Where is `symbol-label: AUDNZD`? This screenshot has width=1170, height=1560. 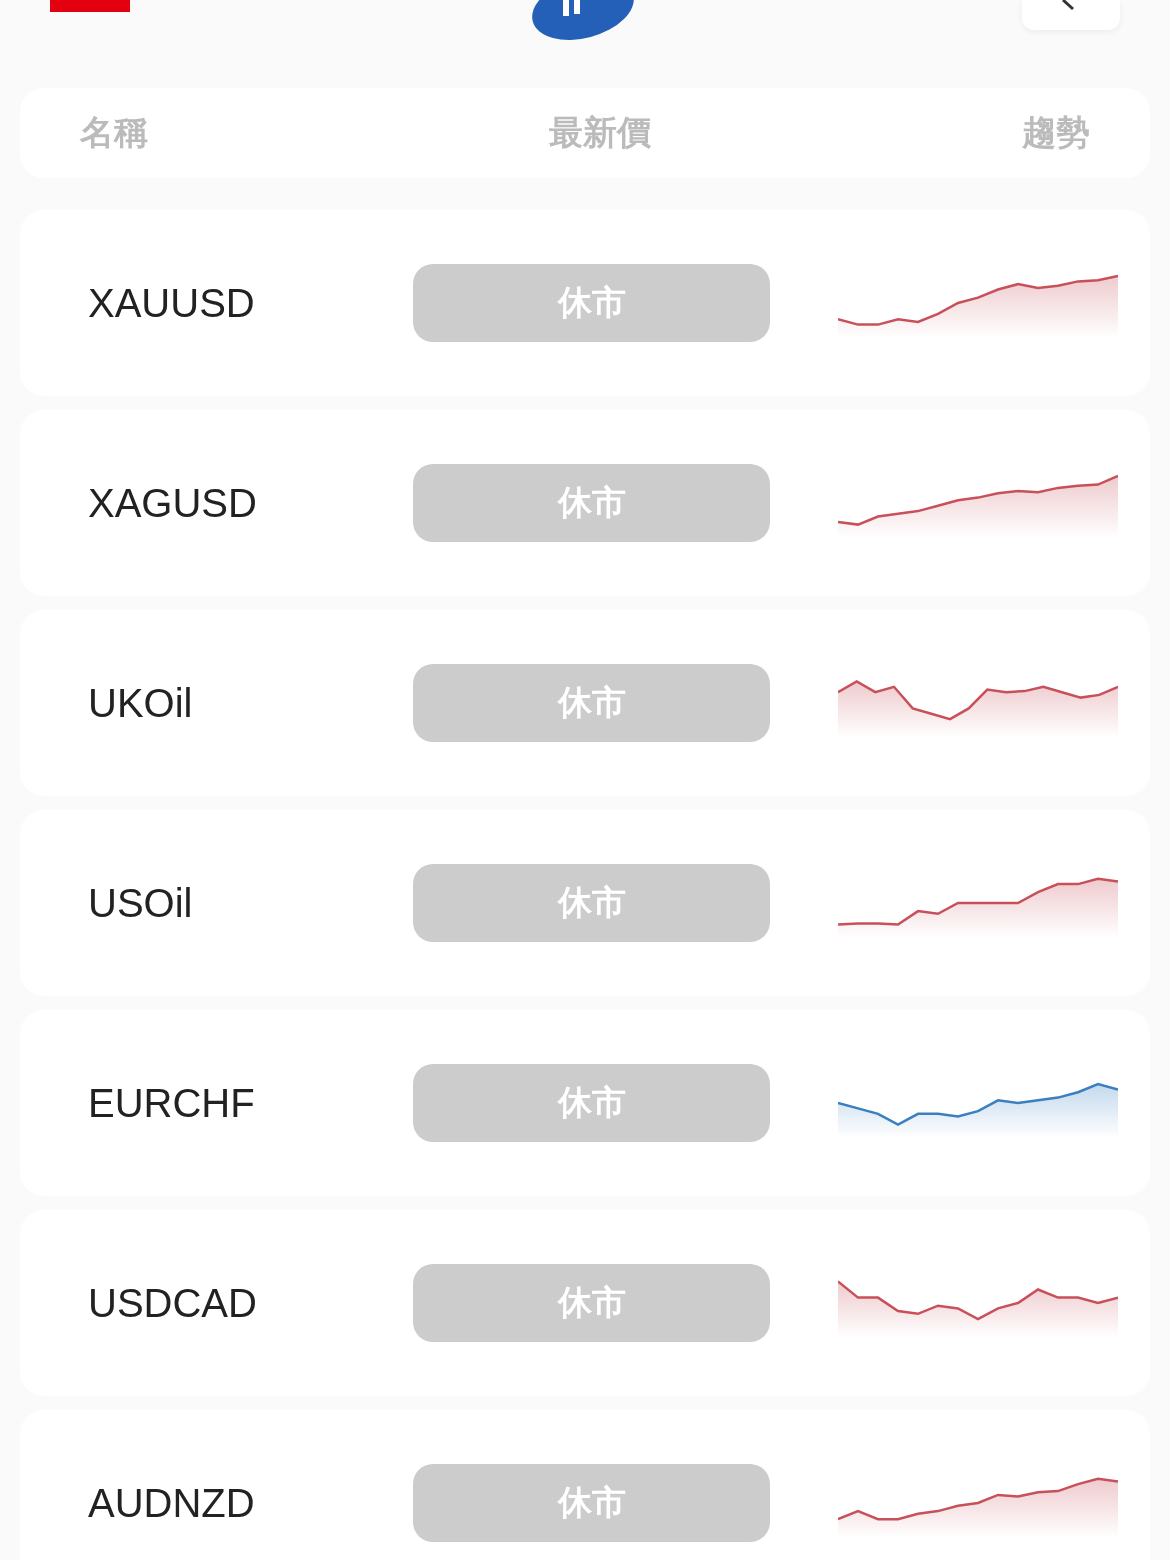
symbol-label: AUDNZD is located at coordinates (172, 1503).